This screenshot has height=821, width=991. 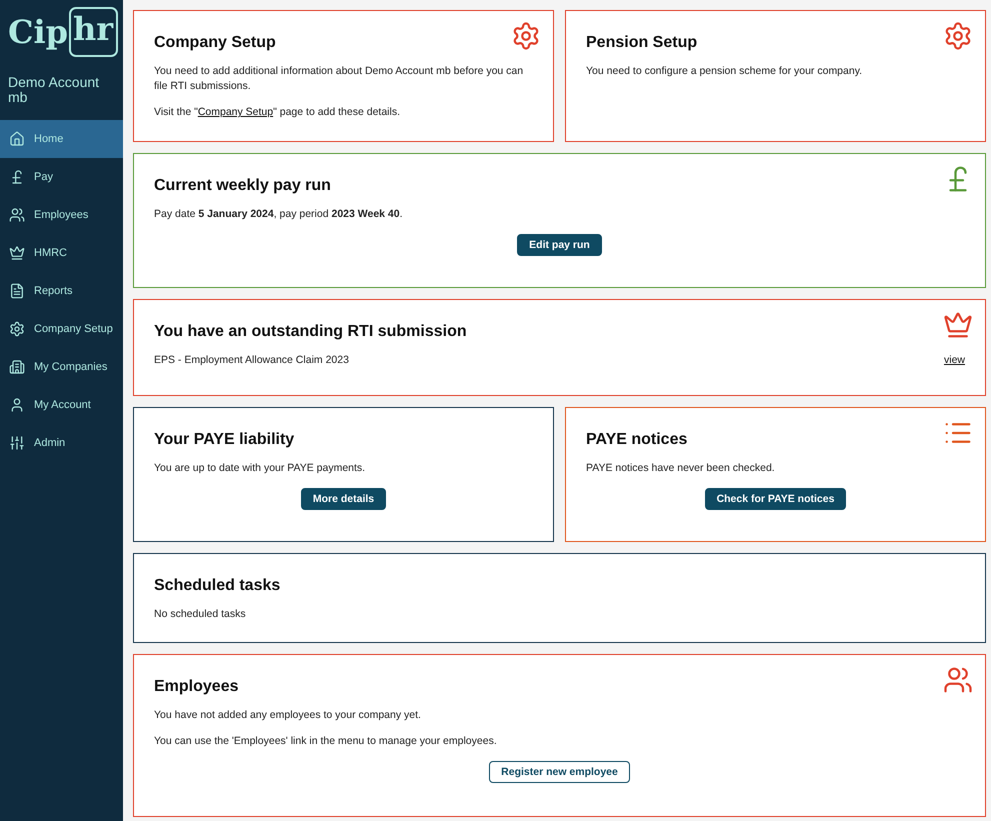 What do you see at coordinates (278, 112) in the screenshot?
I see `card-text: Visit the "Company Setup" page to add these details.` at bounding box center [278, 112].